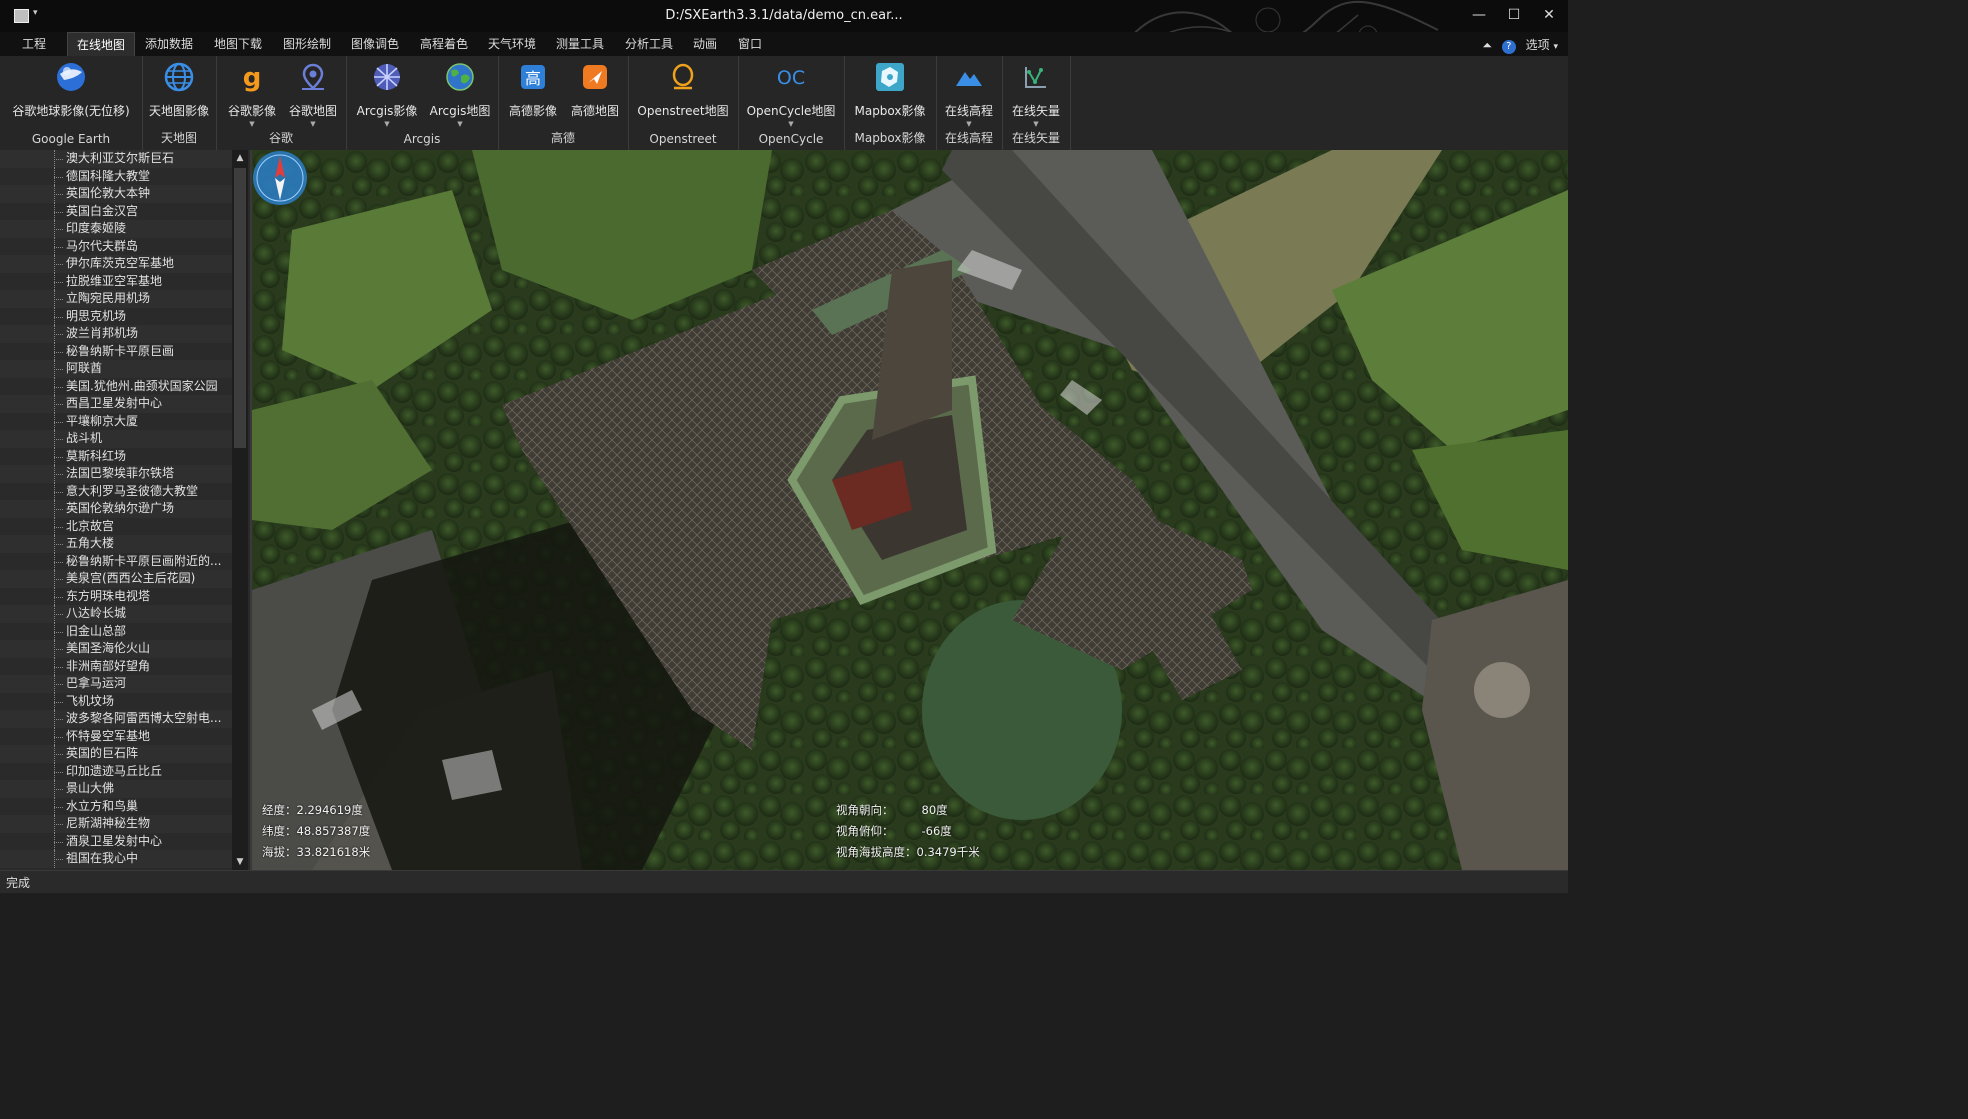 The image size is (1968, 1119). Describe the element at coordinates (1487, 45) in the screenshot. I see `collapse-ribbon-icon: ⏶` at that location.